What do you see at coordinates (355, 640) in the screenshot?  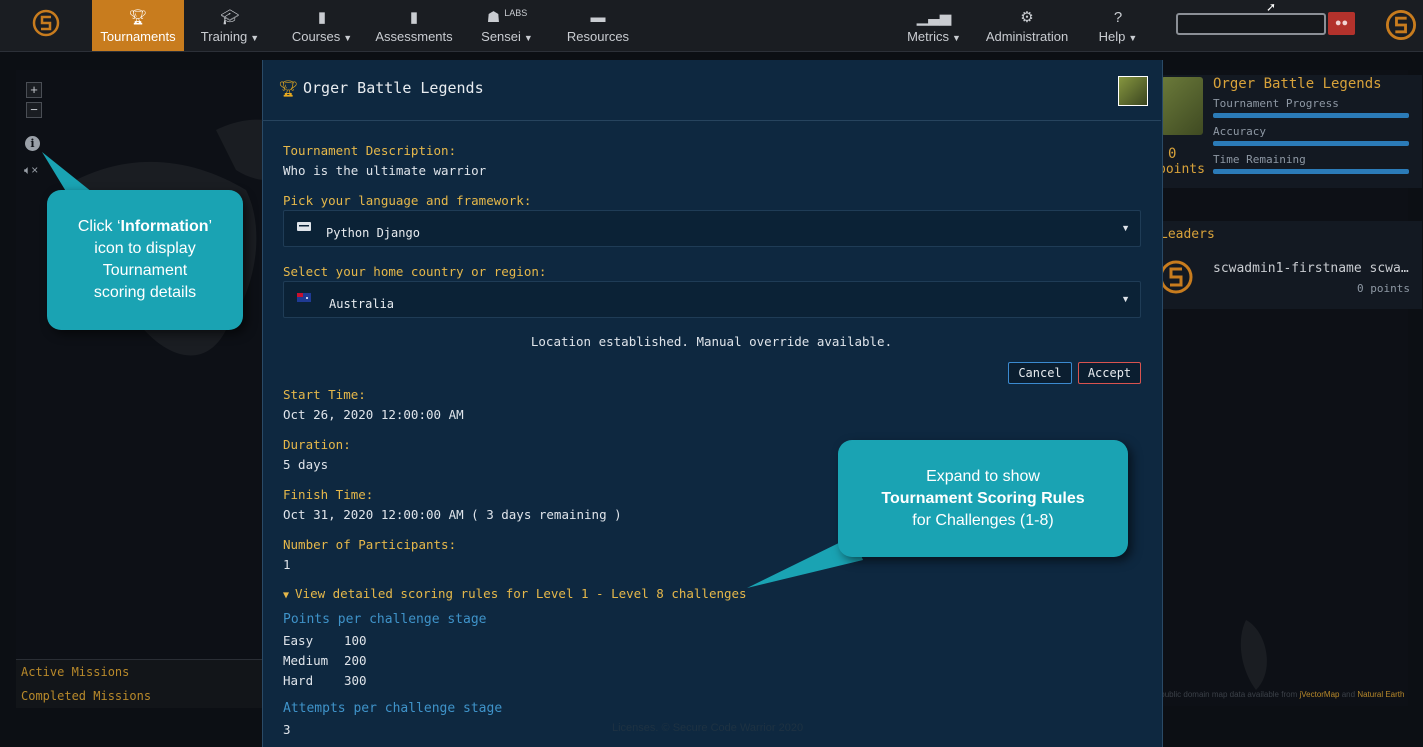 I see `points-value-easy: 100` at bounding box center [355, 640].